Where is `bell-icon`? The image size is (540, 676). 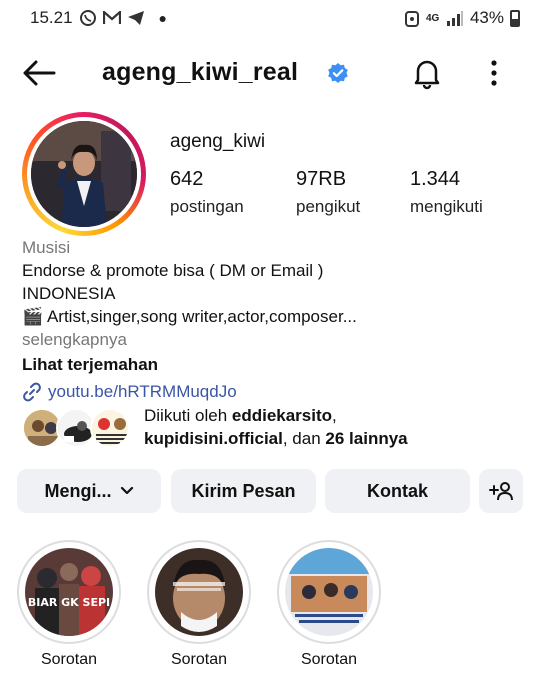 bell-icon is located at coordinates (427, 75).